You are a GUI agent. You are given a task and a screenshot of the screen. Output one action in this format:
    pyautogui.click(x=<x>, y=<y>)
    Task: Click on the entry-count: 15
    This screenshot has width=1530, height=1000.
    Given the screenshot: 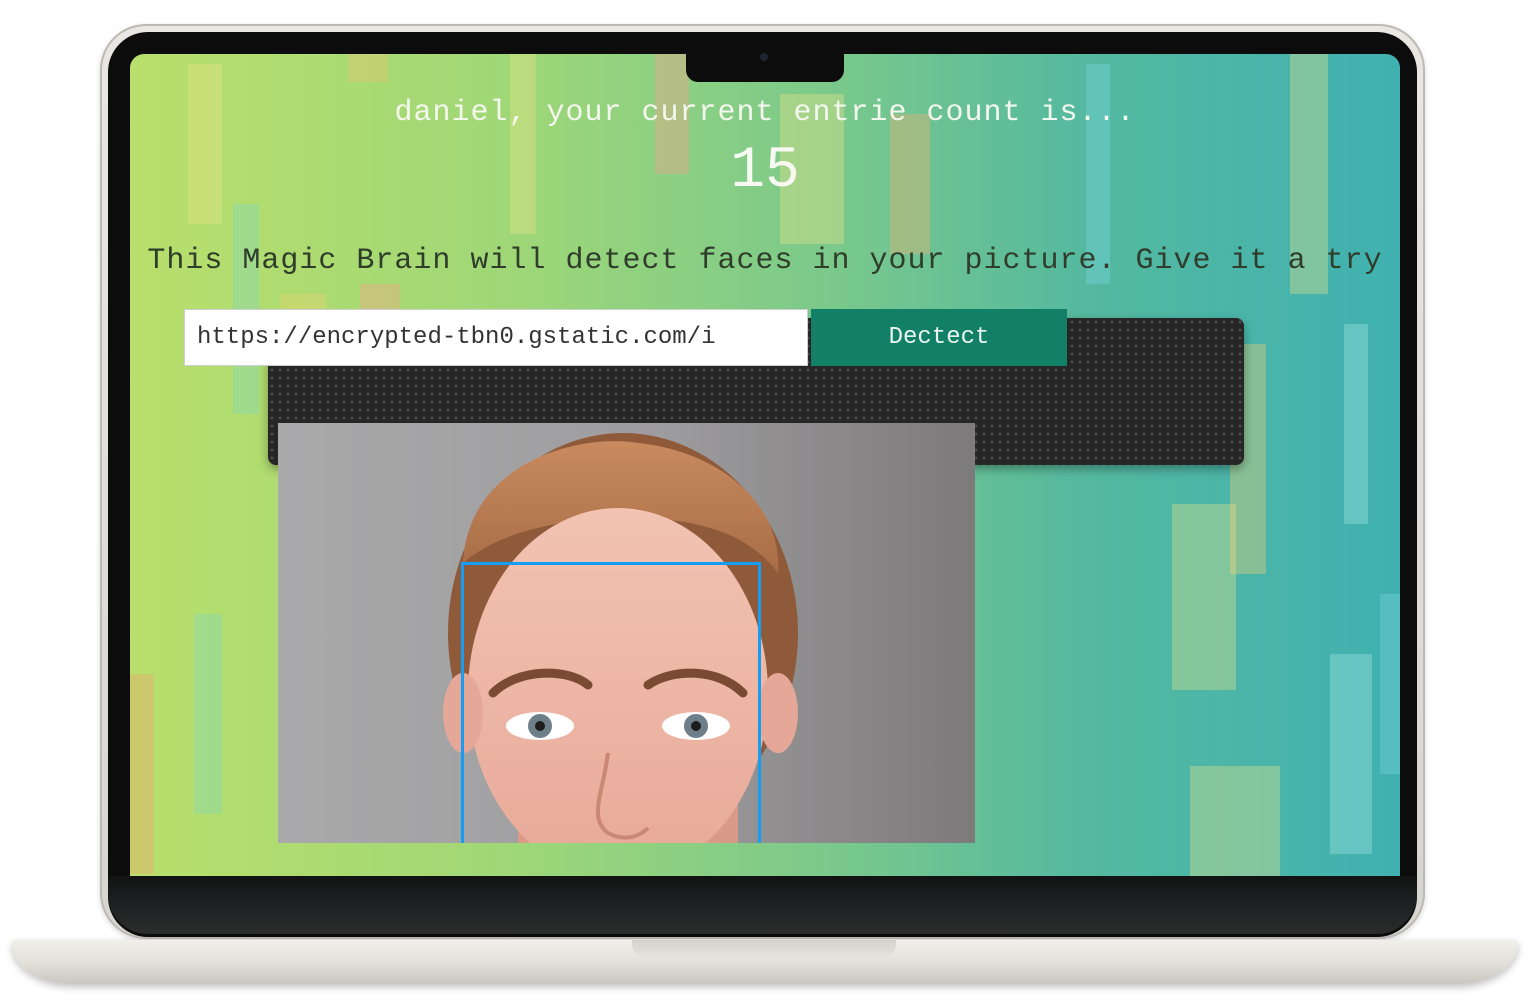 What is the action you would take?
    pyautogui.click(x=765, y=171)
    